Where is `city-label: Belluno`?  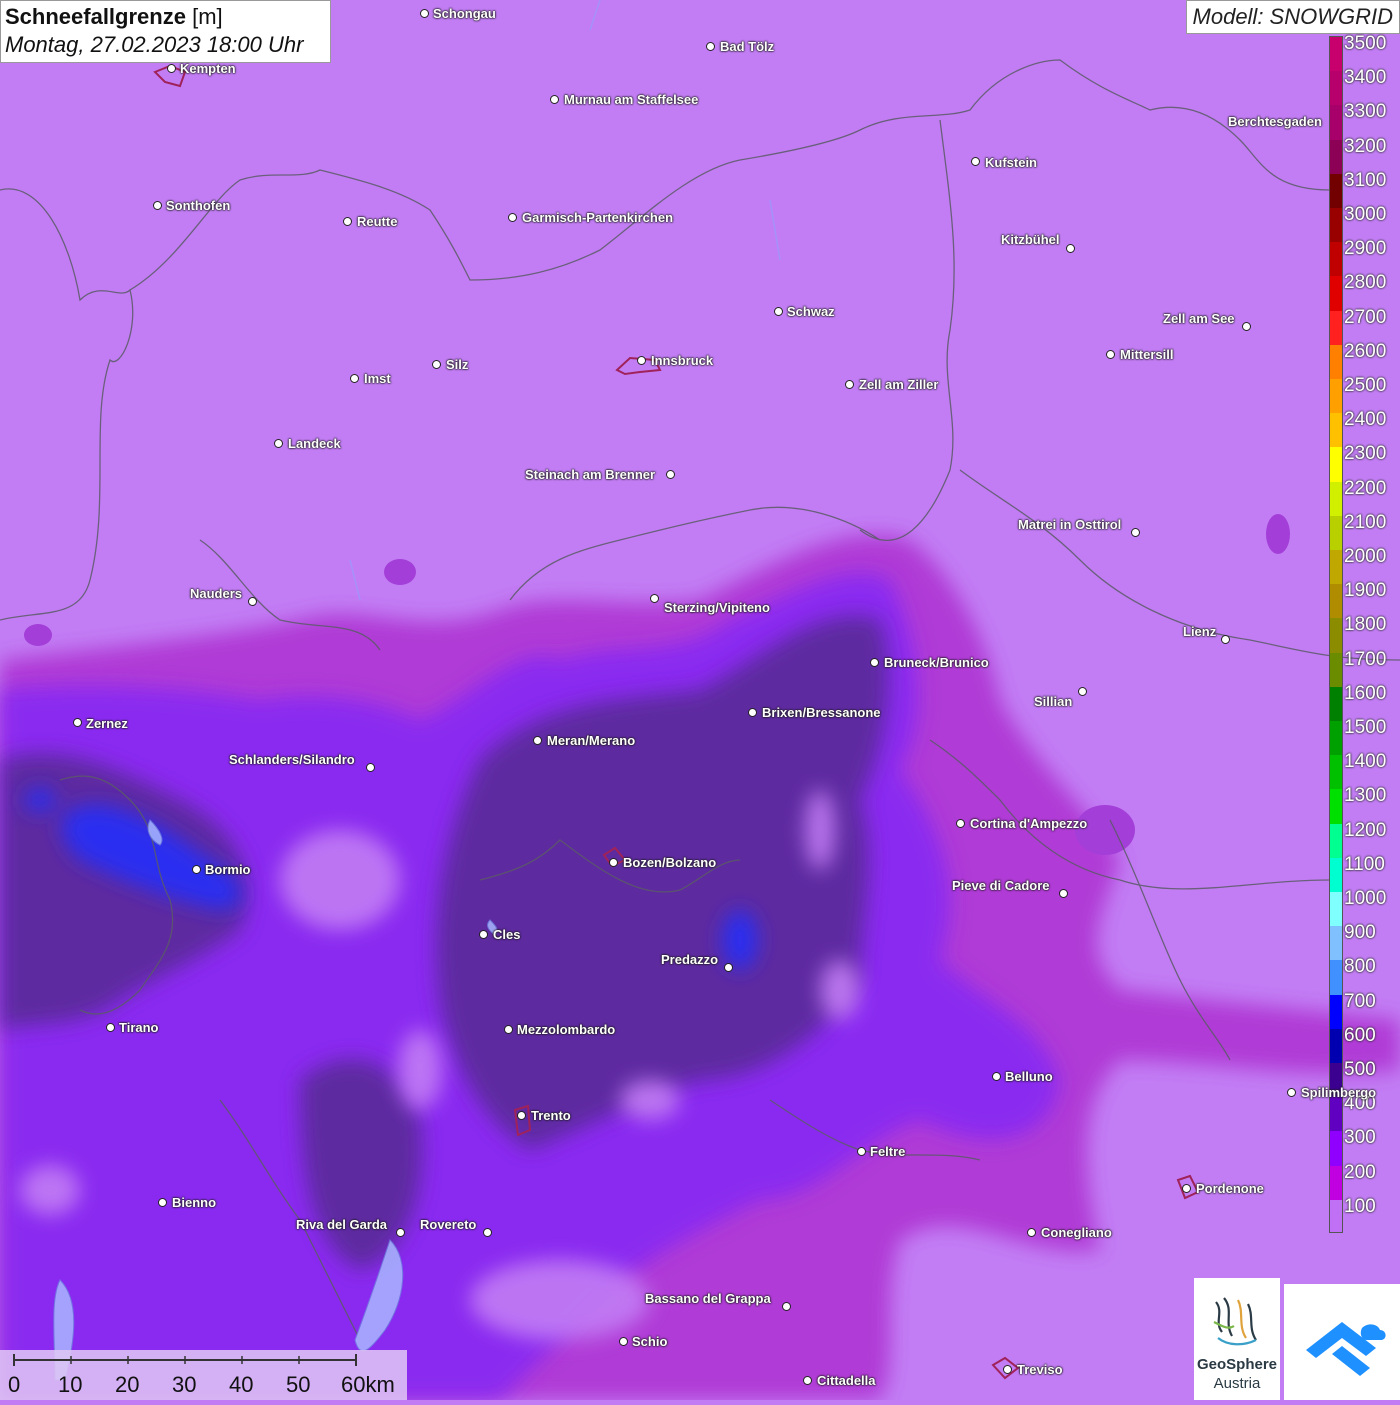 city-label: Belluno is located at coordinates (1029, 1077).